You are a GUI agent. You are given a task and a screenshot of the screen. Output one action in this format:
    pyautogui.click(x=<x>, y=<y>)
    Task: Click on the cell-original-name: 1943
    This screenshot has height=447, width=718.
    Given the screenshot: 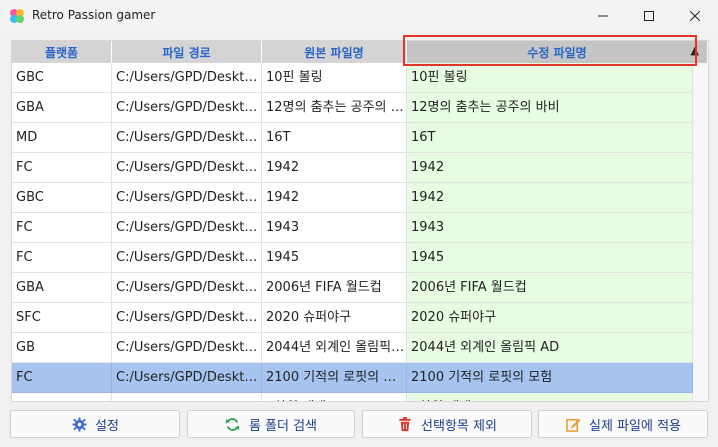 What is the action you would take?
    pyautogui.click(x=334, y=228)
    